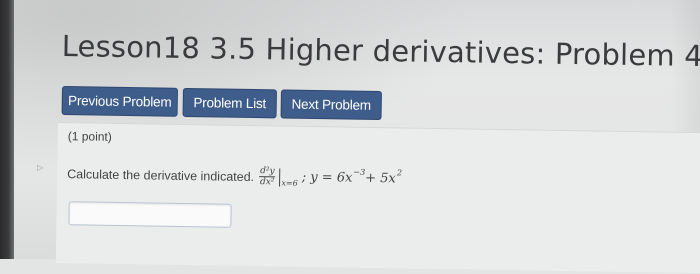 This screenshot has width=700, height=274. I want to click on evaluation-point: x=6, so click(289, 183).